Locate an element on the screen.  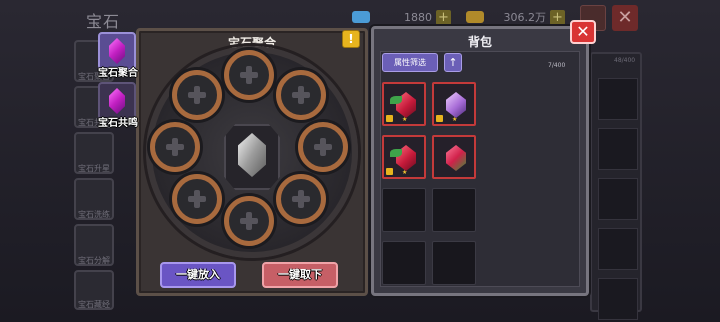
diamond-currency: 1880 + is located at coordinates (401, 17).